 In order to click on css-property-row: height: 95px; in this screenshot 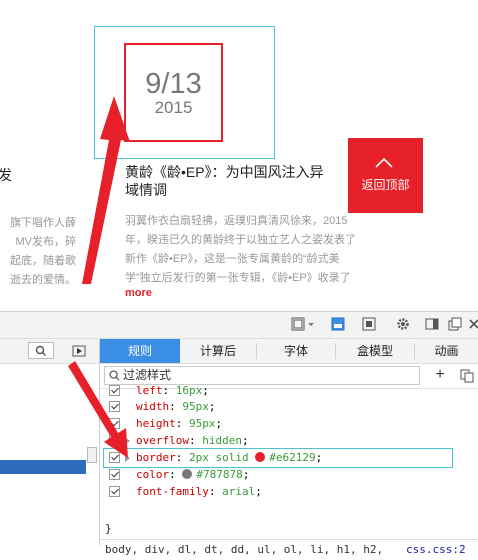, I will do `click(289, 424)`.